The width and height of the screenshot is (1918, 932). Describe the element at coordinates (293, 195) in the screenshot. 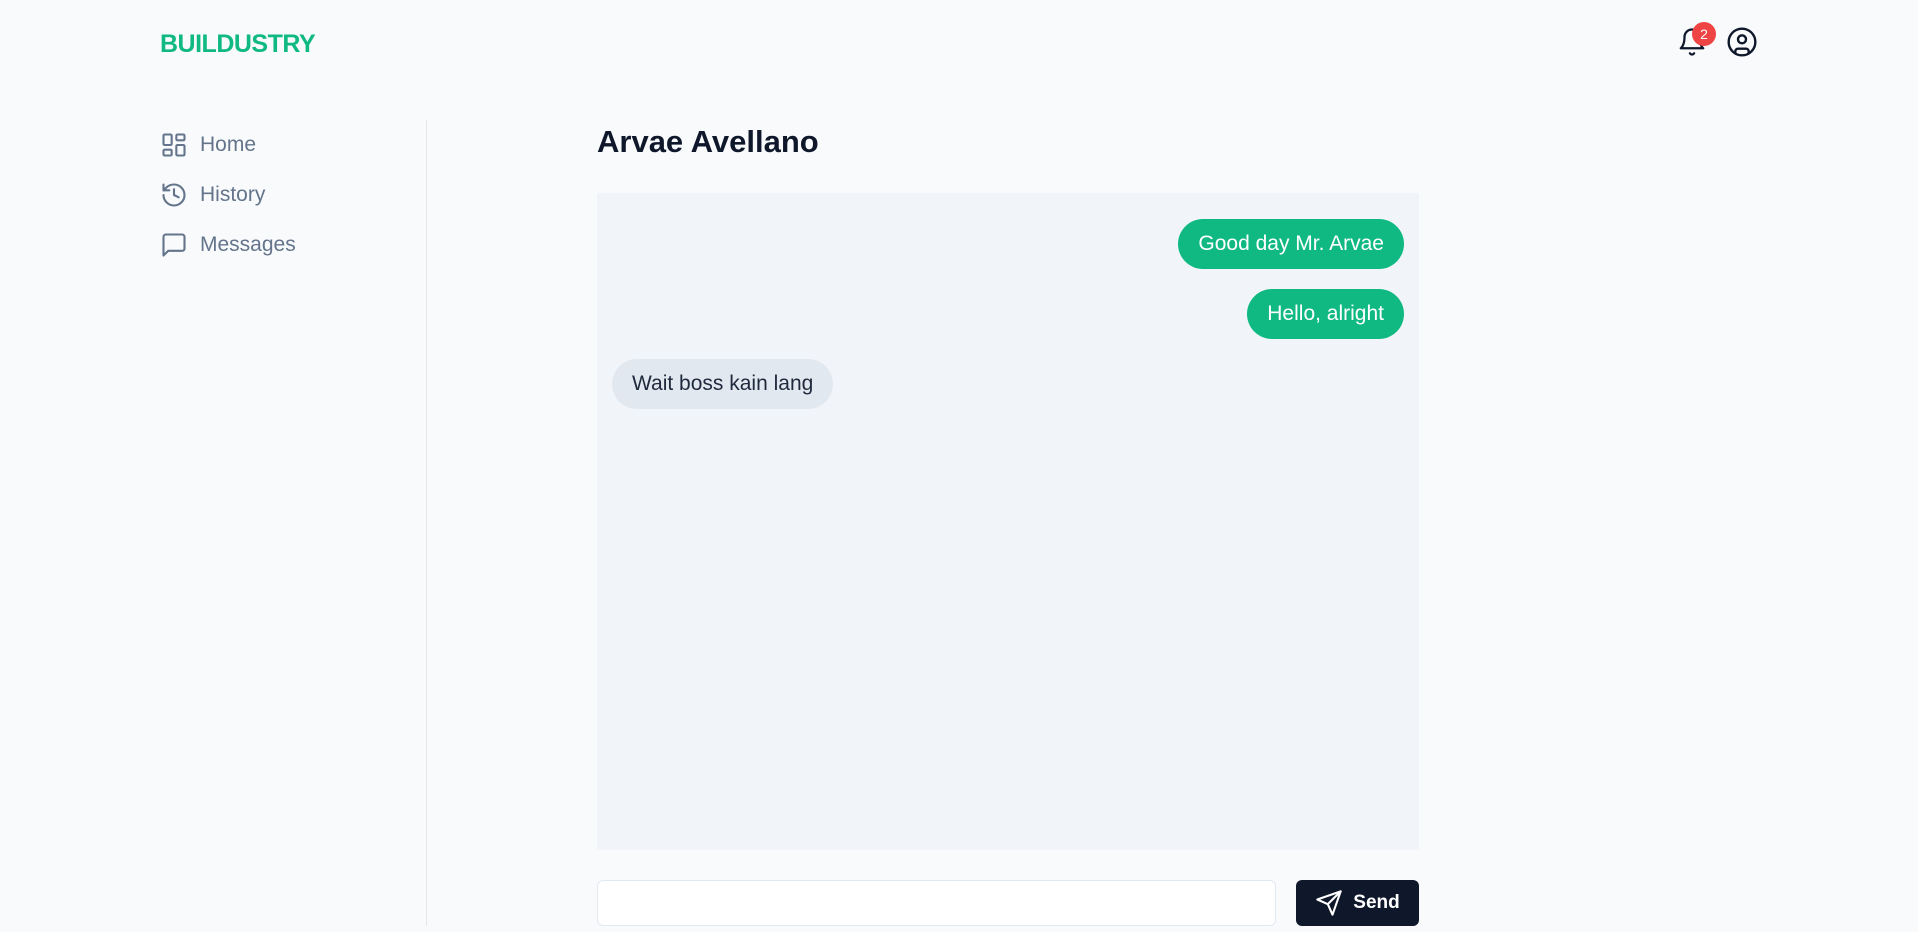

I see `sidebar-item-history: History` at that location.